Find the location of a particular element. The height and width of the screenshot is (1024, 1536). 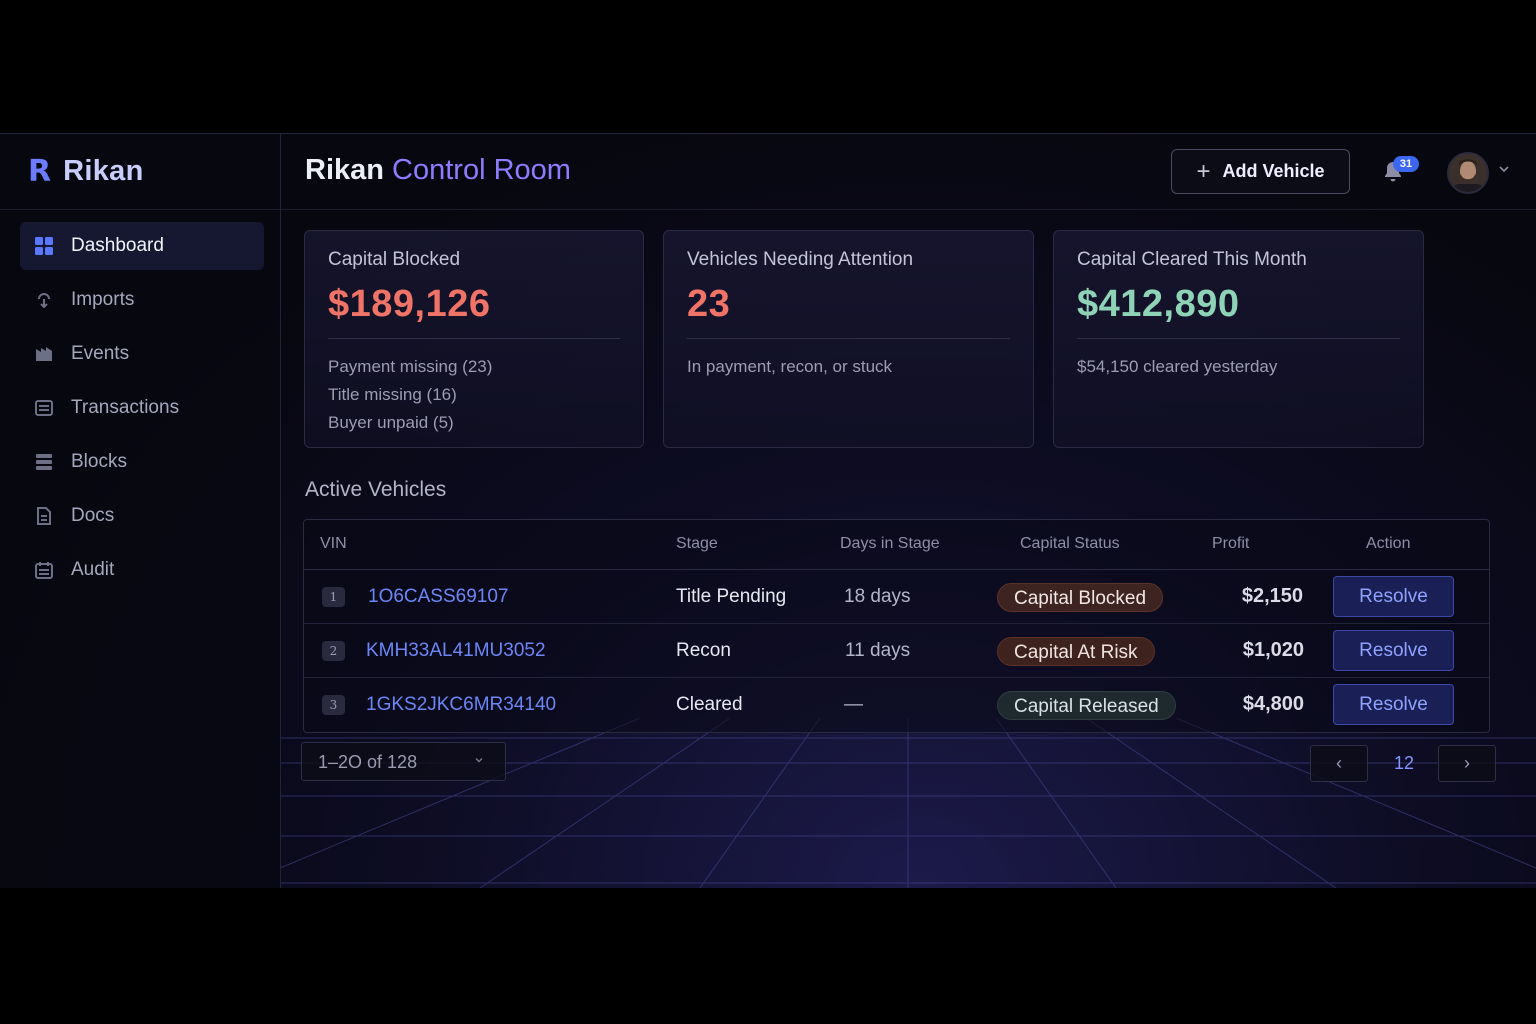

vehicles-attention-value: 23 is located at coordinates (709, 304).